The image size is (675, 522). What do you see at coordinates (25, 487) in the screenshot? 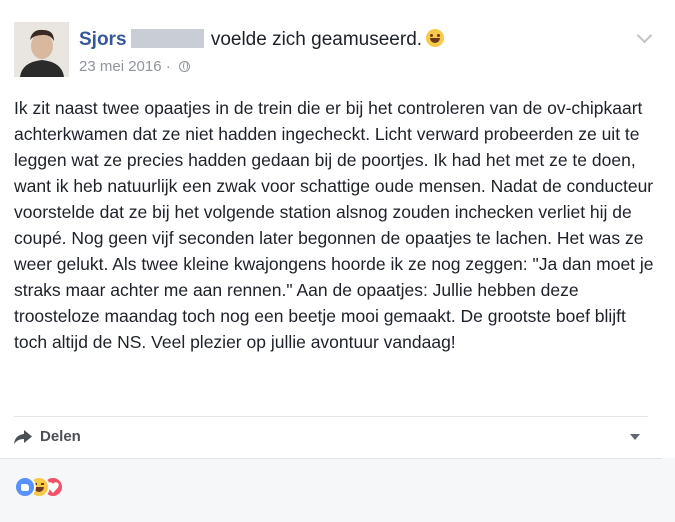
I see `like-icon` at bounding box center [25, 487].